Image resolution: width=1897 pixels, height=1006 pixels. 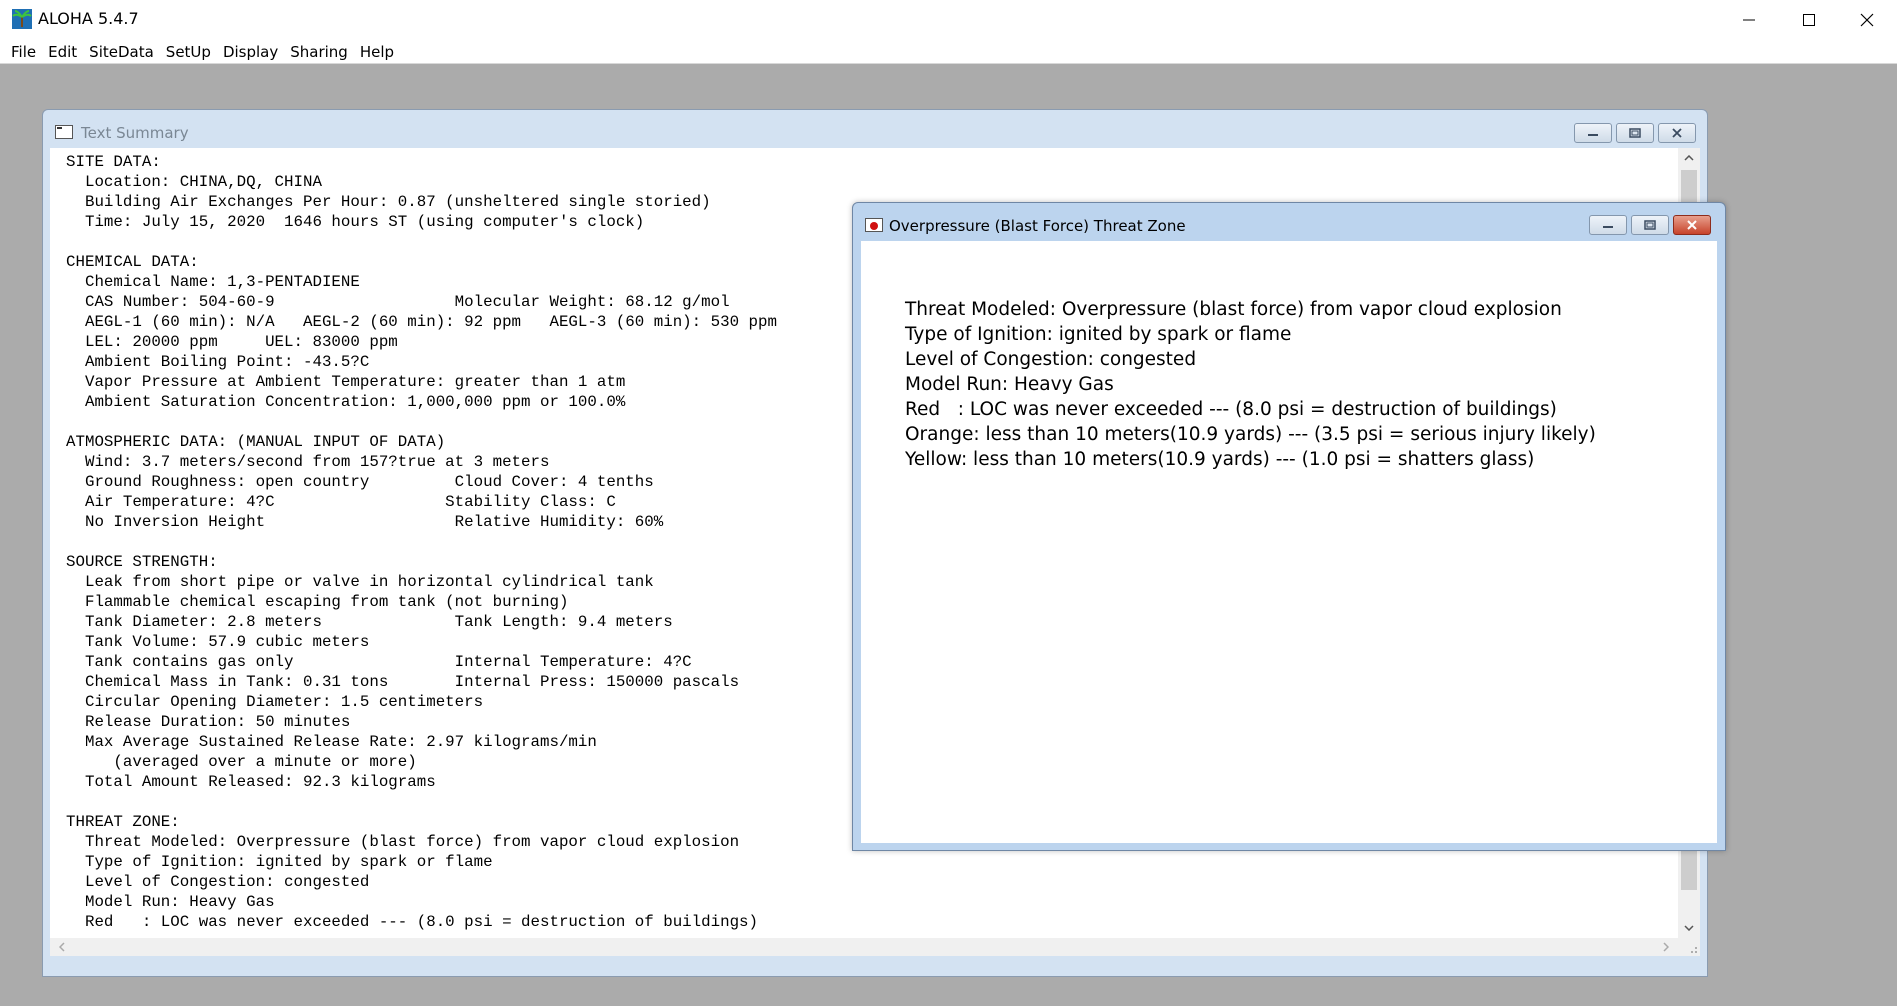 I want to click on document-icon, so click(x=64, y=131).